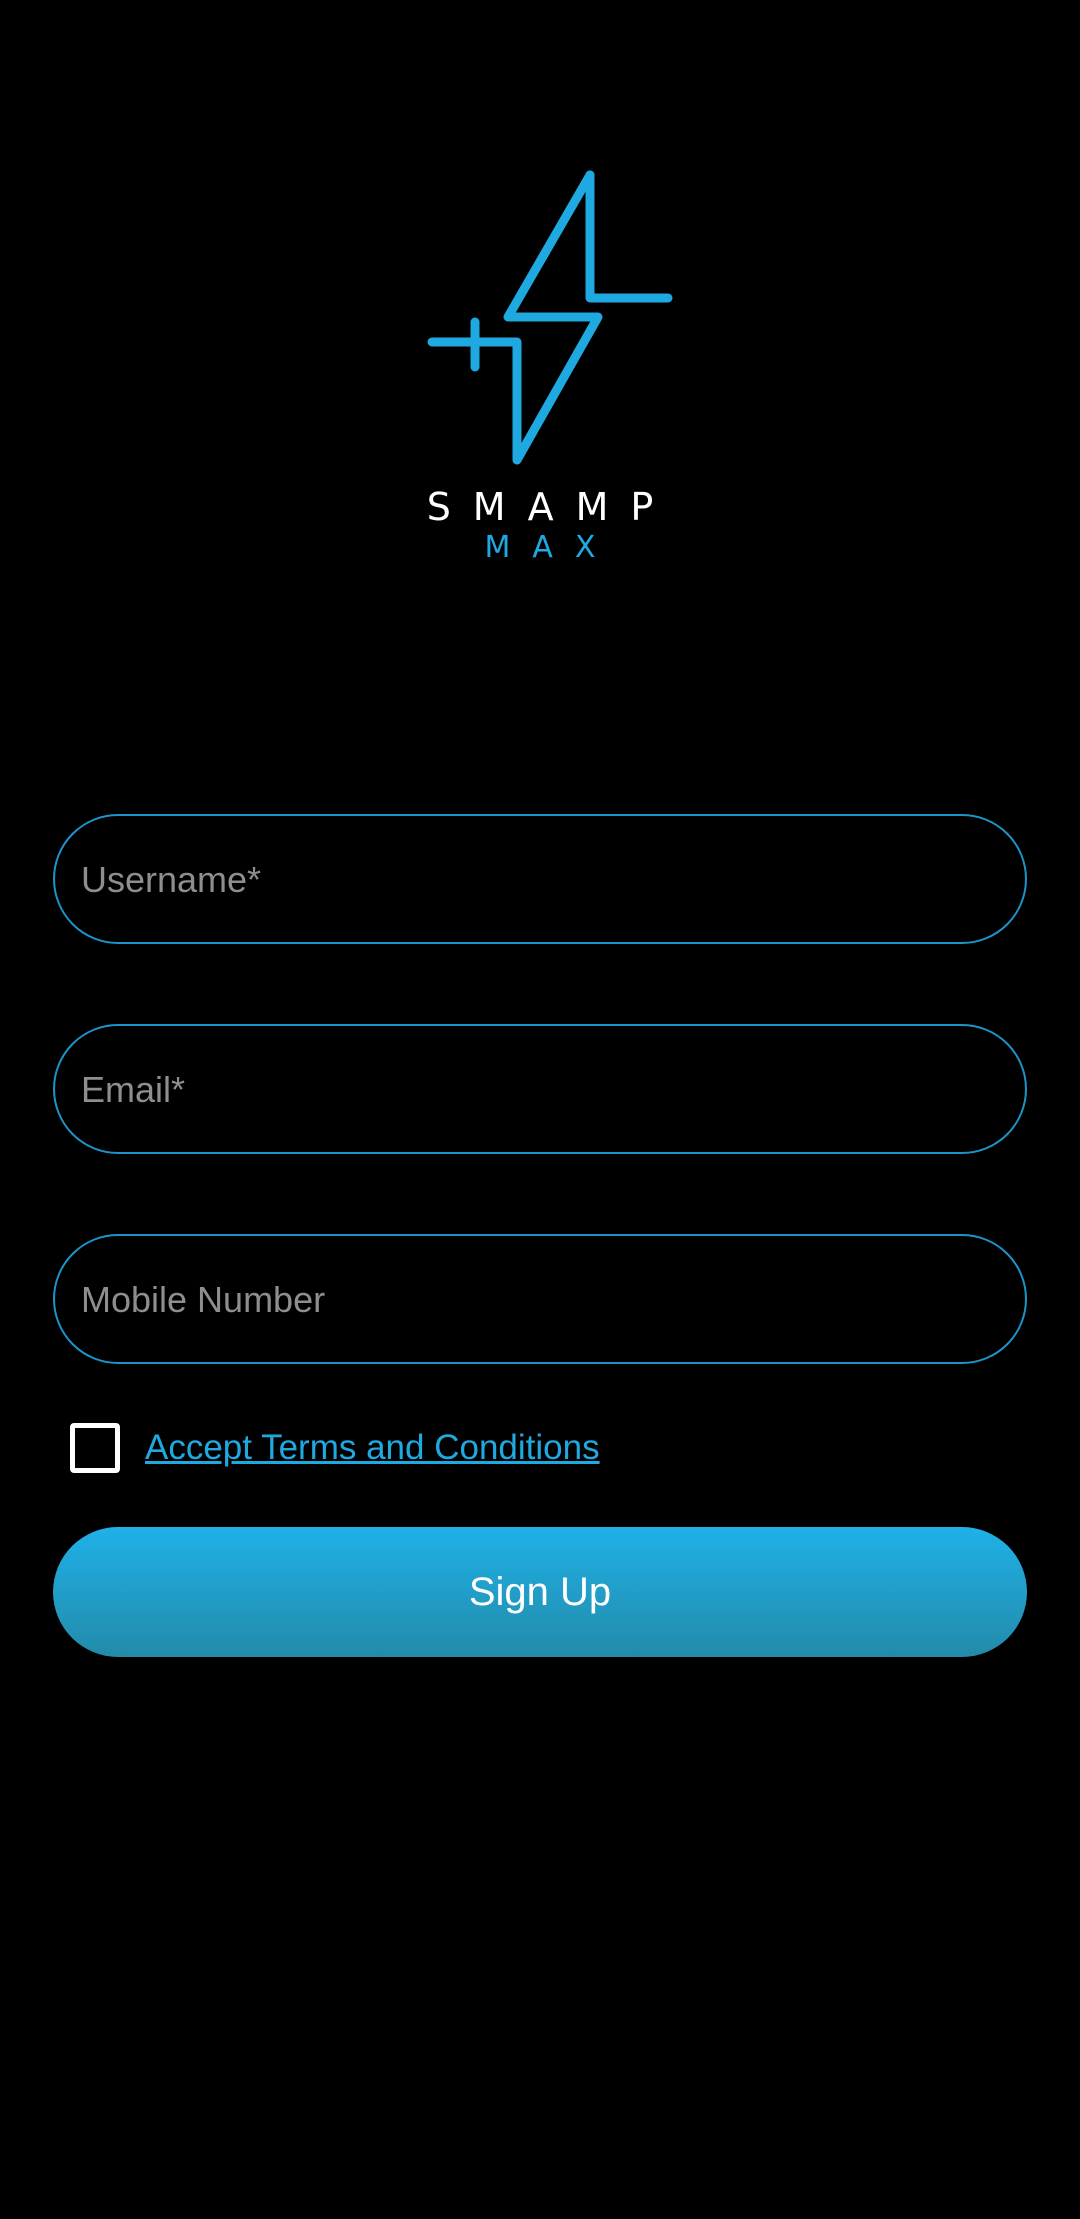 This screenshot has width=1080, height=2219. Describe the element at coordinates (540, 1592) in the screenshot. I see `sign-up-button: Sign Up` at that location.